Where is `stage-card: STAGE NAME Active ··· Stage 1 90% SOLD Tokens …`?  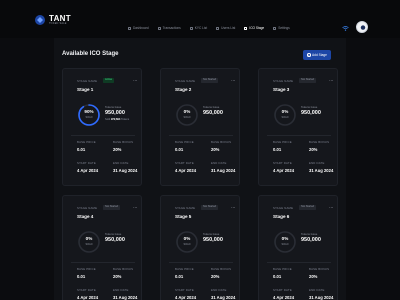
stage-card: STAGE NAME Active ··· Stage 1 90% SOLD Tokens … is located at coordinates (102, 127).